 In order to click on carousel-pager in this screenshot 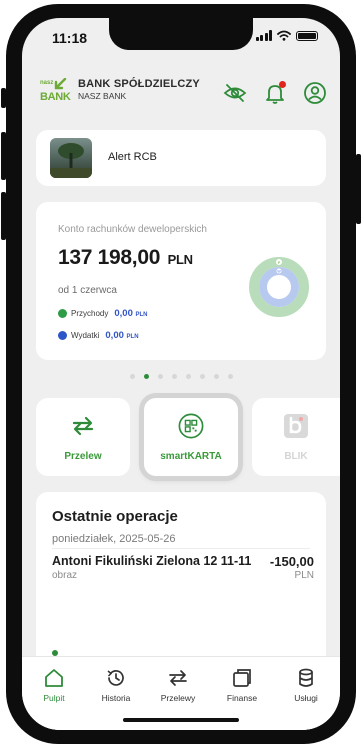, I will do `click(181, 376)`.